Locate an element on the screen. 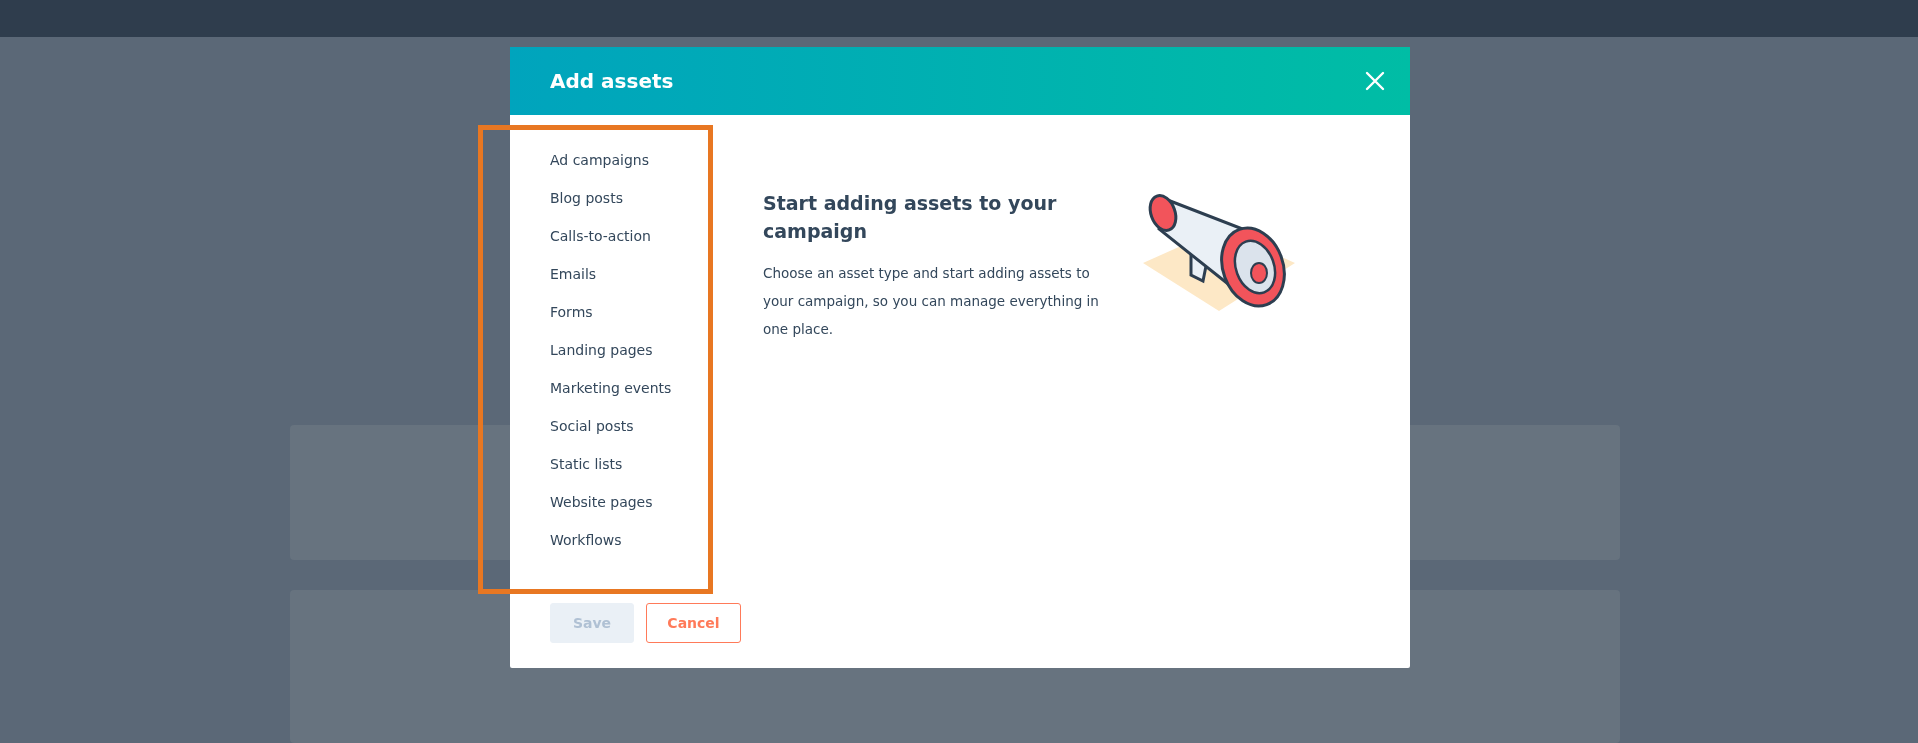 The width and height of the screenshot is (1918, 743). close-icon is located at coordinates (1375, 81).